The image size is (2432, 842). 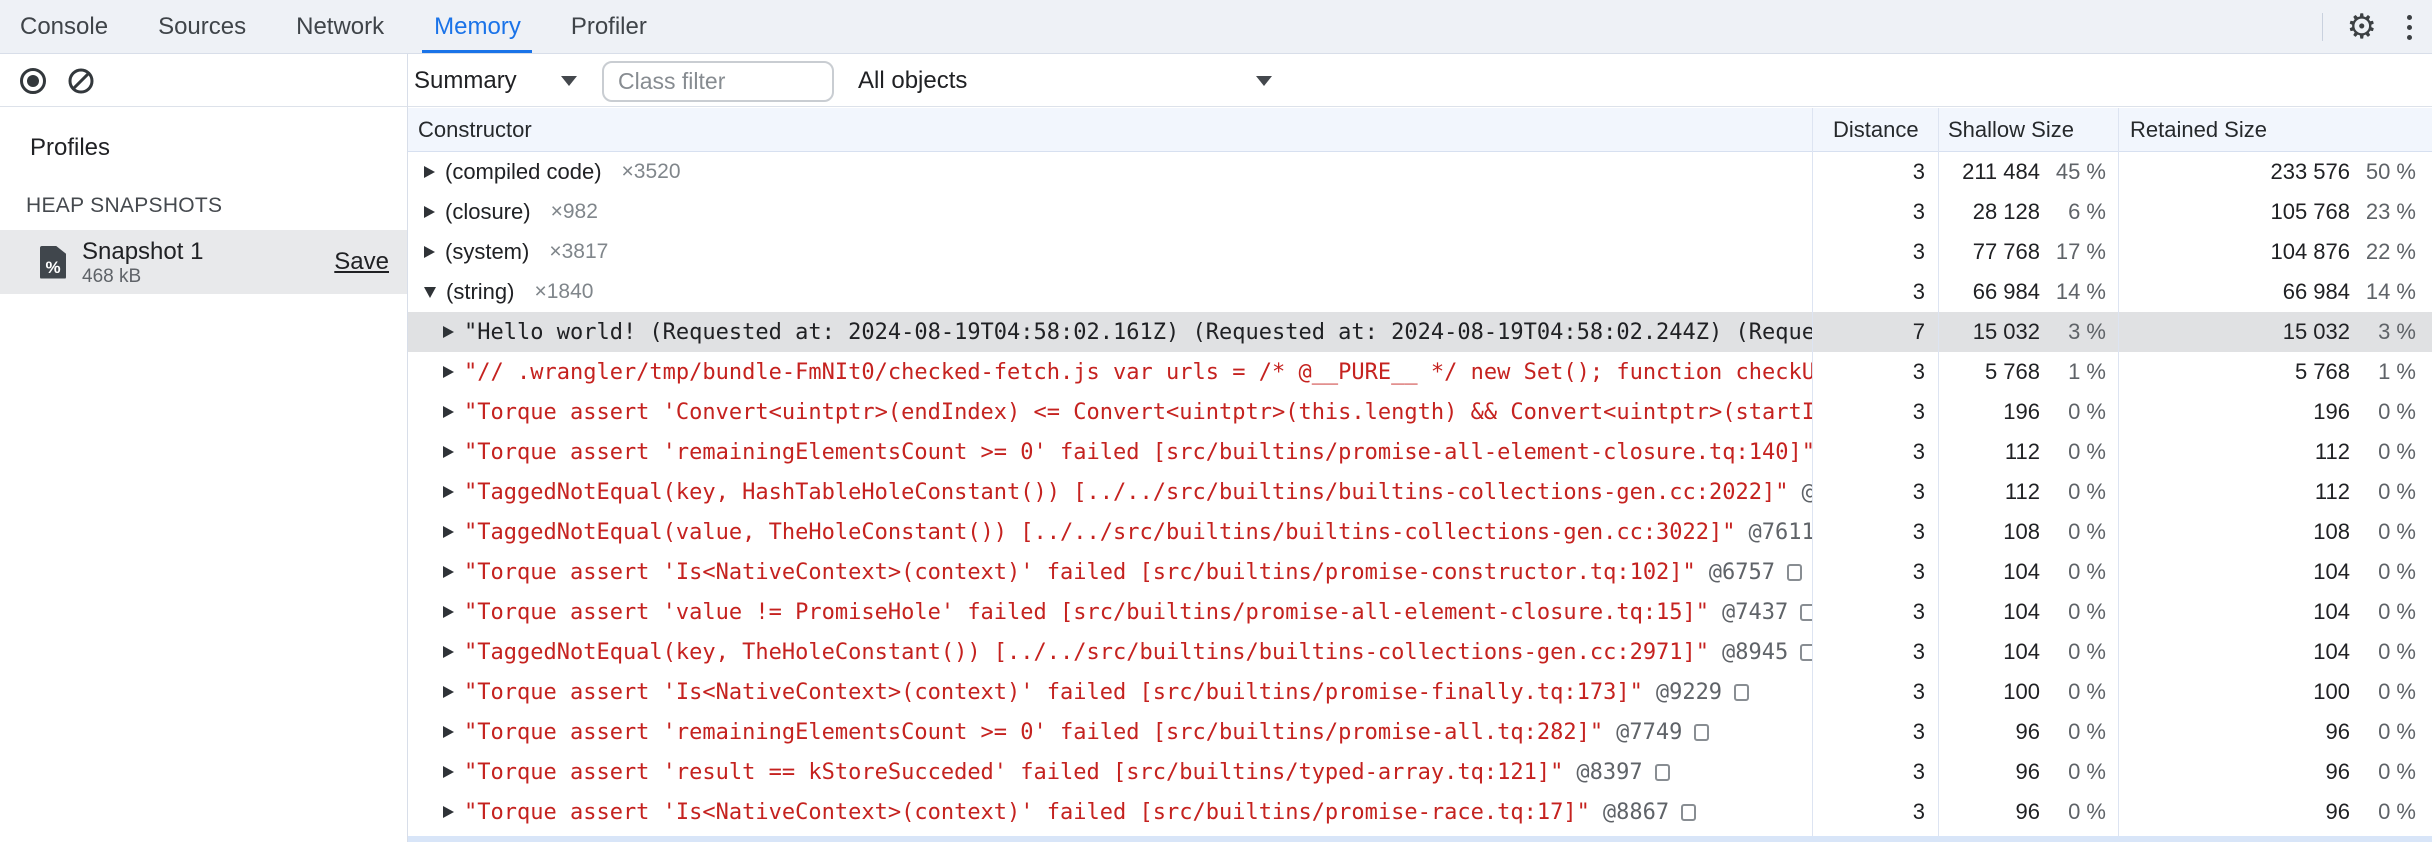 What do you see at coordinates (2390, 291) in the screenshot?
I see `retained-size-percent: 14 %` at bounding box center [2390, 291].